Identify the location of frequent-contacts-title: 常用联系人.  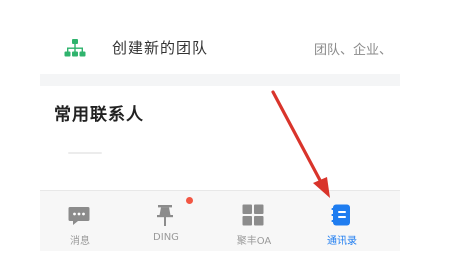
(99, 115).